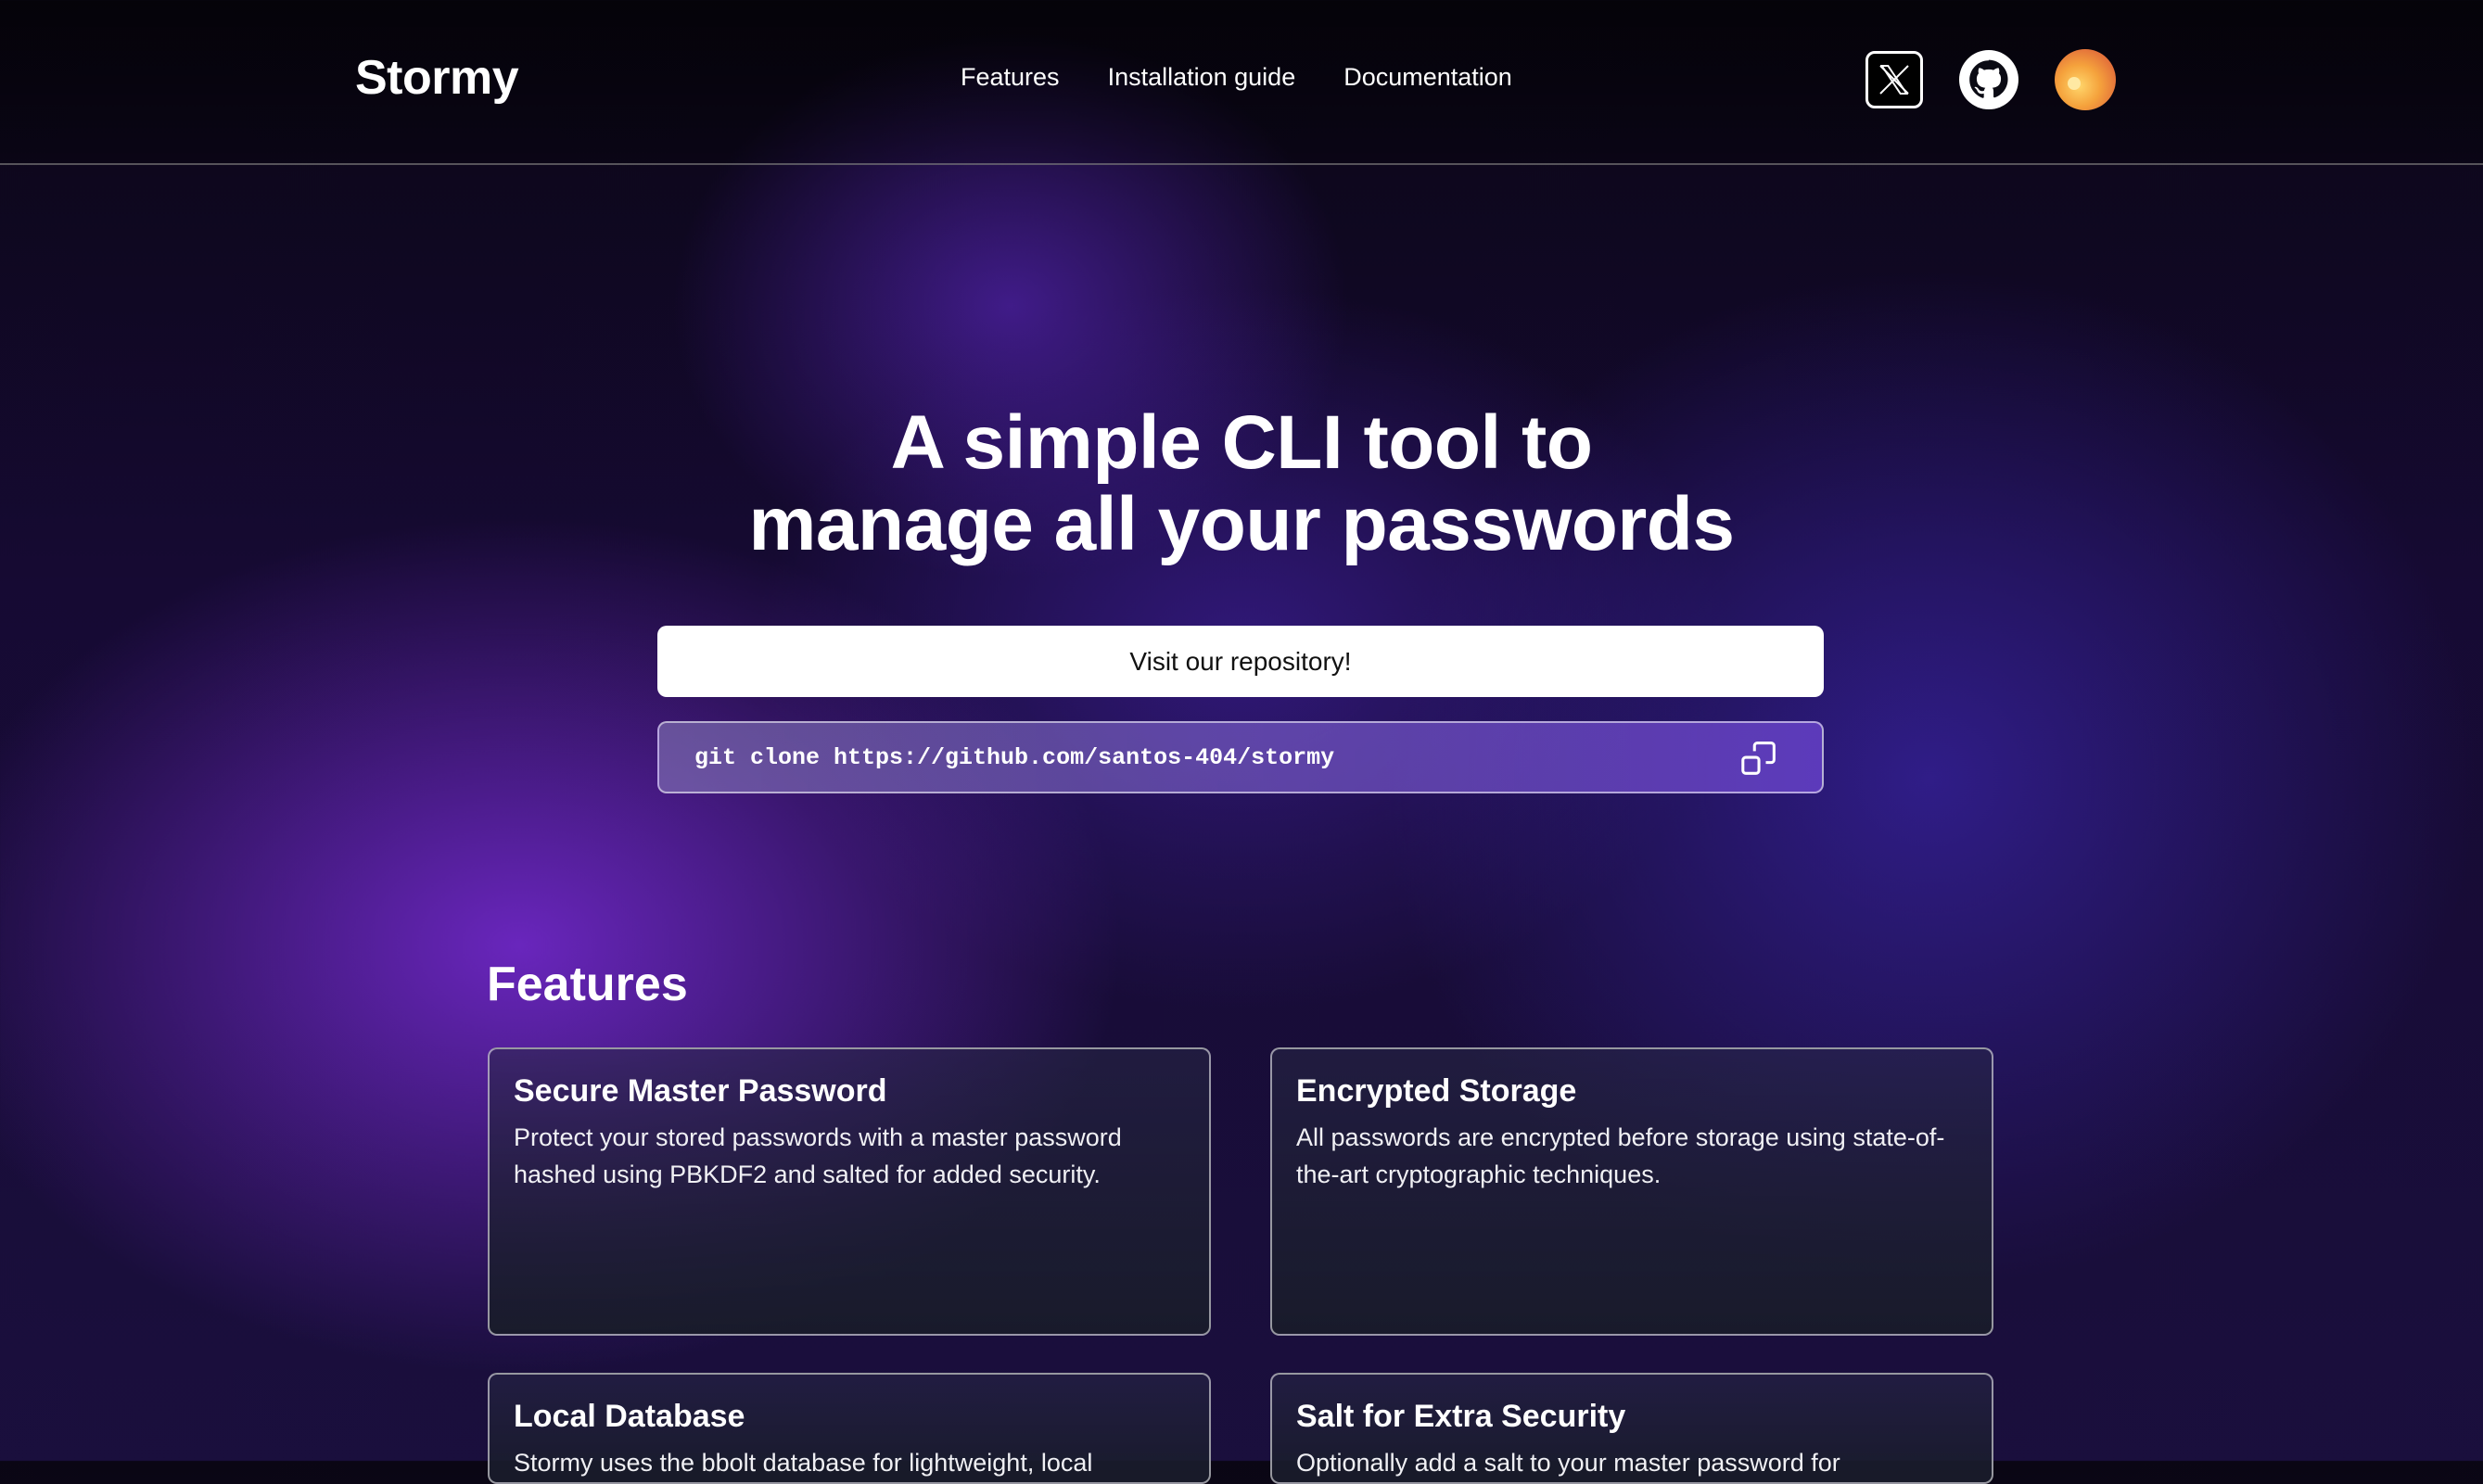  I want to click on nav-link-installation-guide: Installation guide, so click(1202, 77).